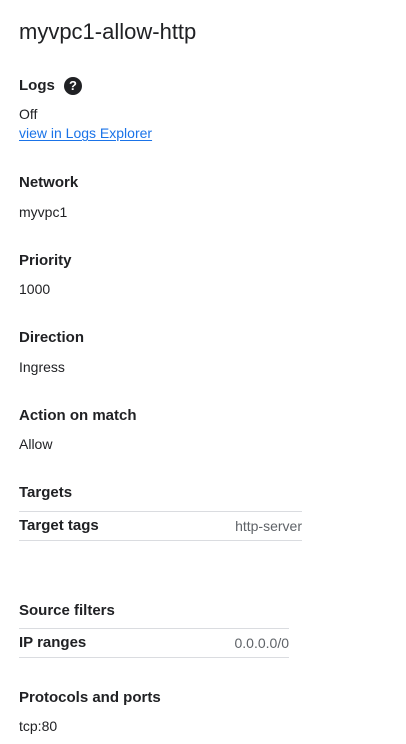 The height and width of the screenshot is (744, 406). What do you see at coordinates (108, 31) in the screenshot?
I see `page-title: myvpc1-allow-http` at bounding box center [108, 31].